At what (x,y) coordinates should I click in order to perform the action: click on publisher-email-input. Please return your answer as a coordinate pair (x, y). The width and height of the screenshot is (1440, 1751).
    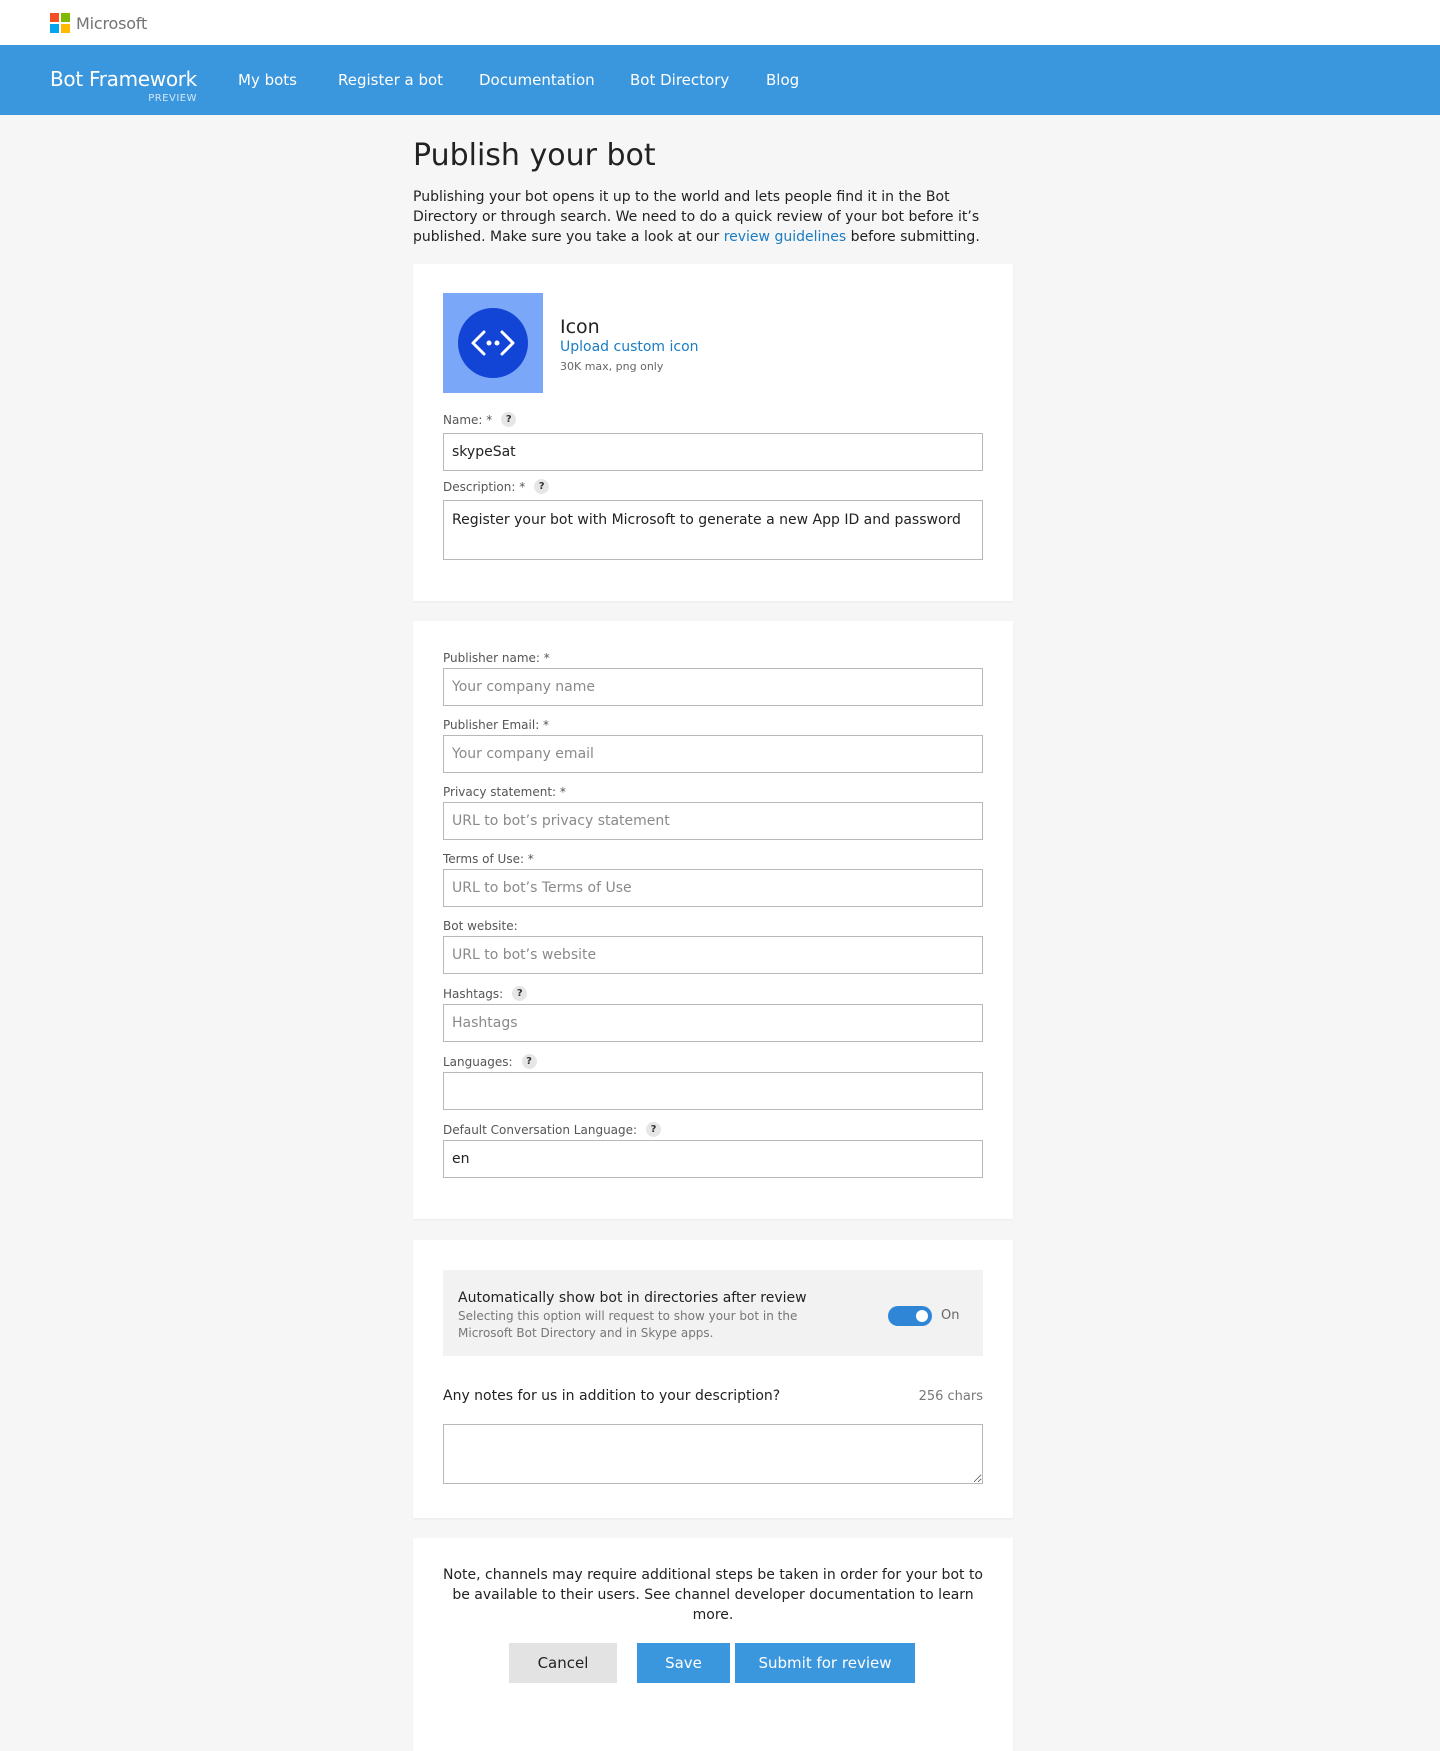
    Looking at the image, I should click on (713, 754).